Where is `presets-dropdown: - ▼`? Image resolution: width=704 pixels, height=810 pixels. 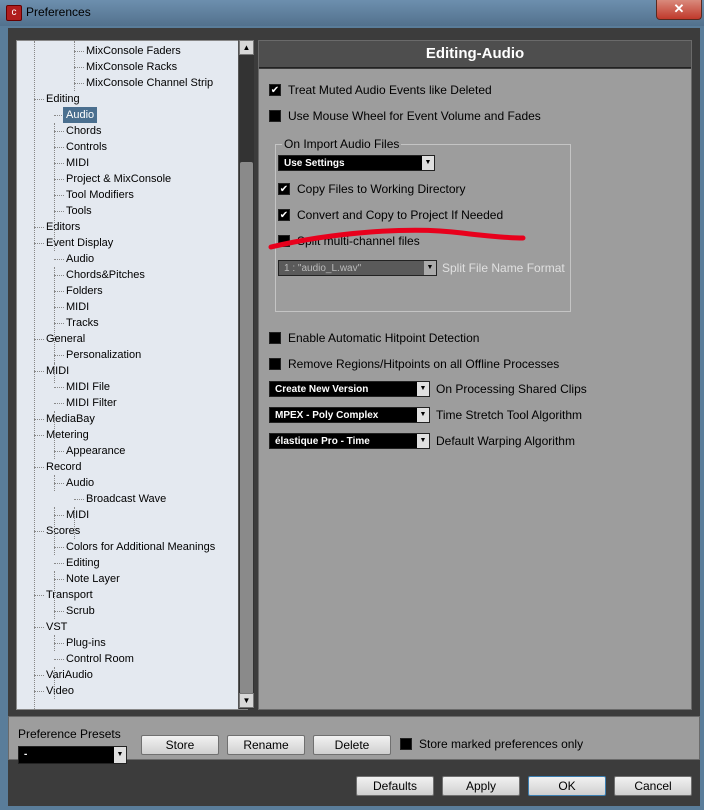 presets-dropdown: - ▼ is located at coordinates (72, 755).